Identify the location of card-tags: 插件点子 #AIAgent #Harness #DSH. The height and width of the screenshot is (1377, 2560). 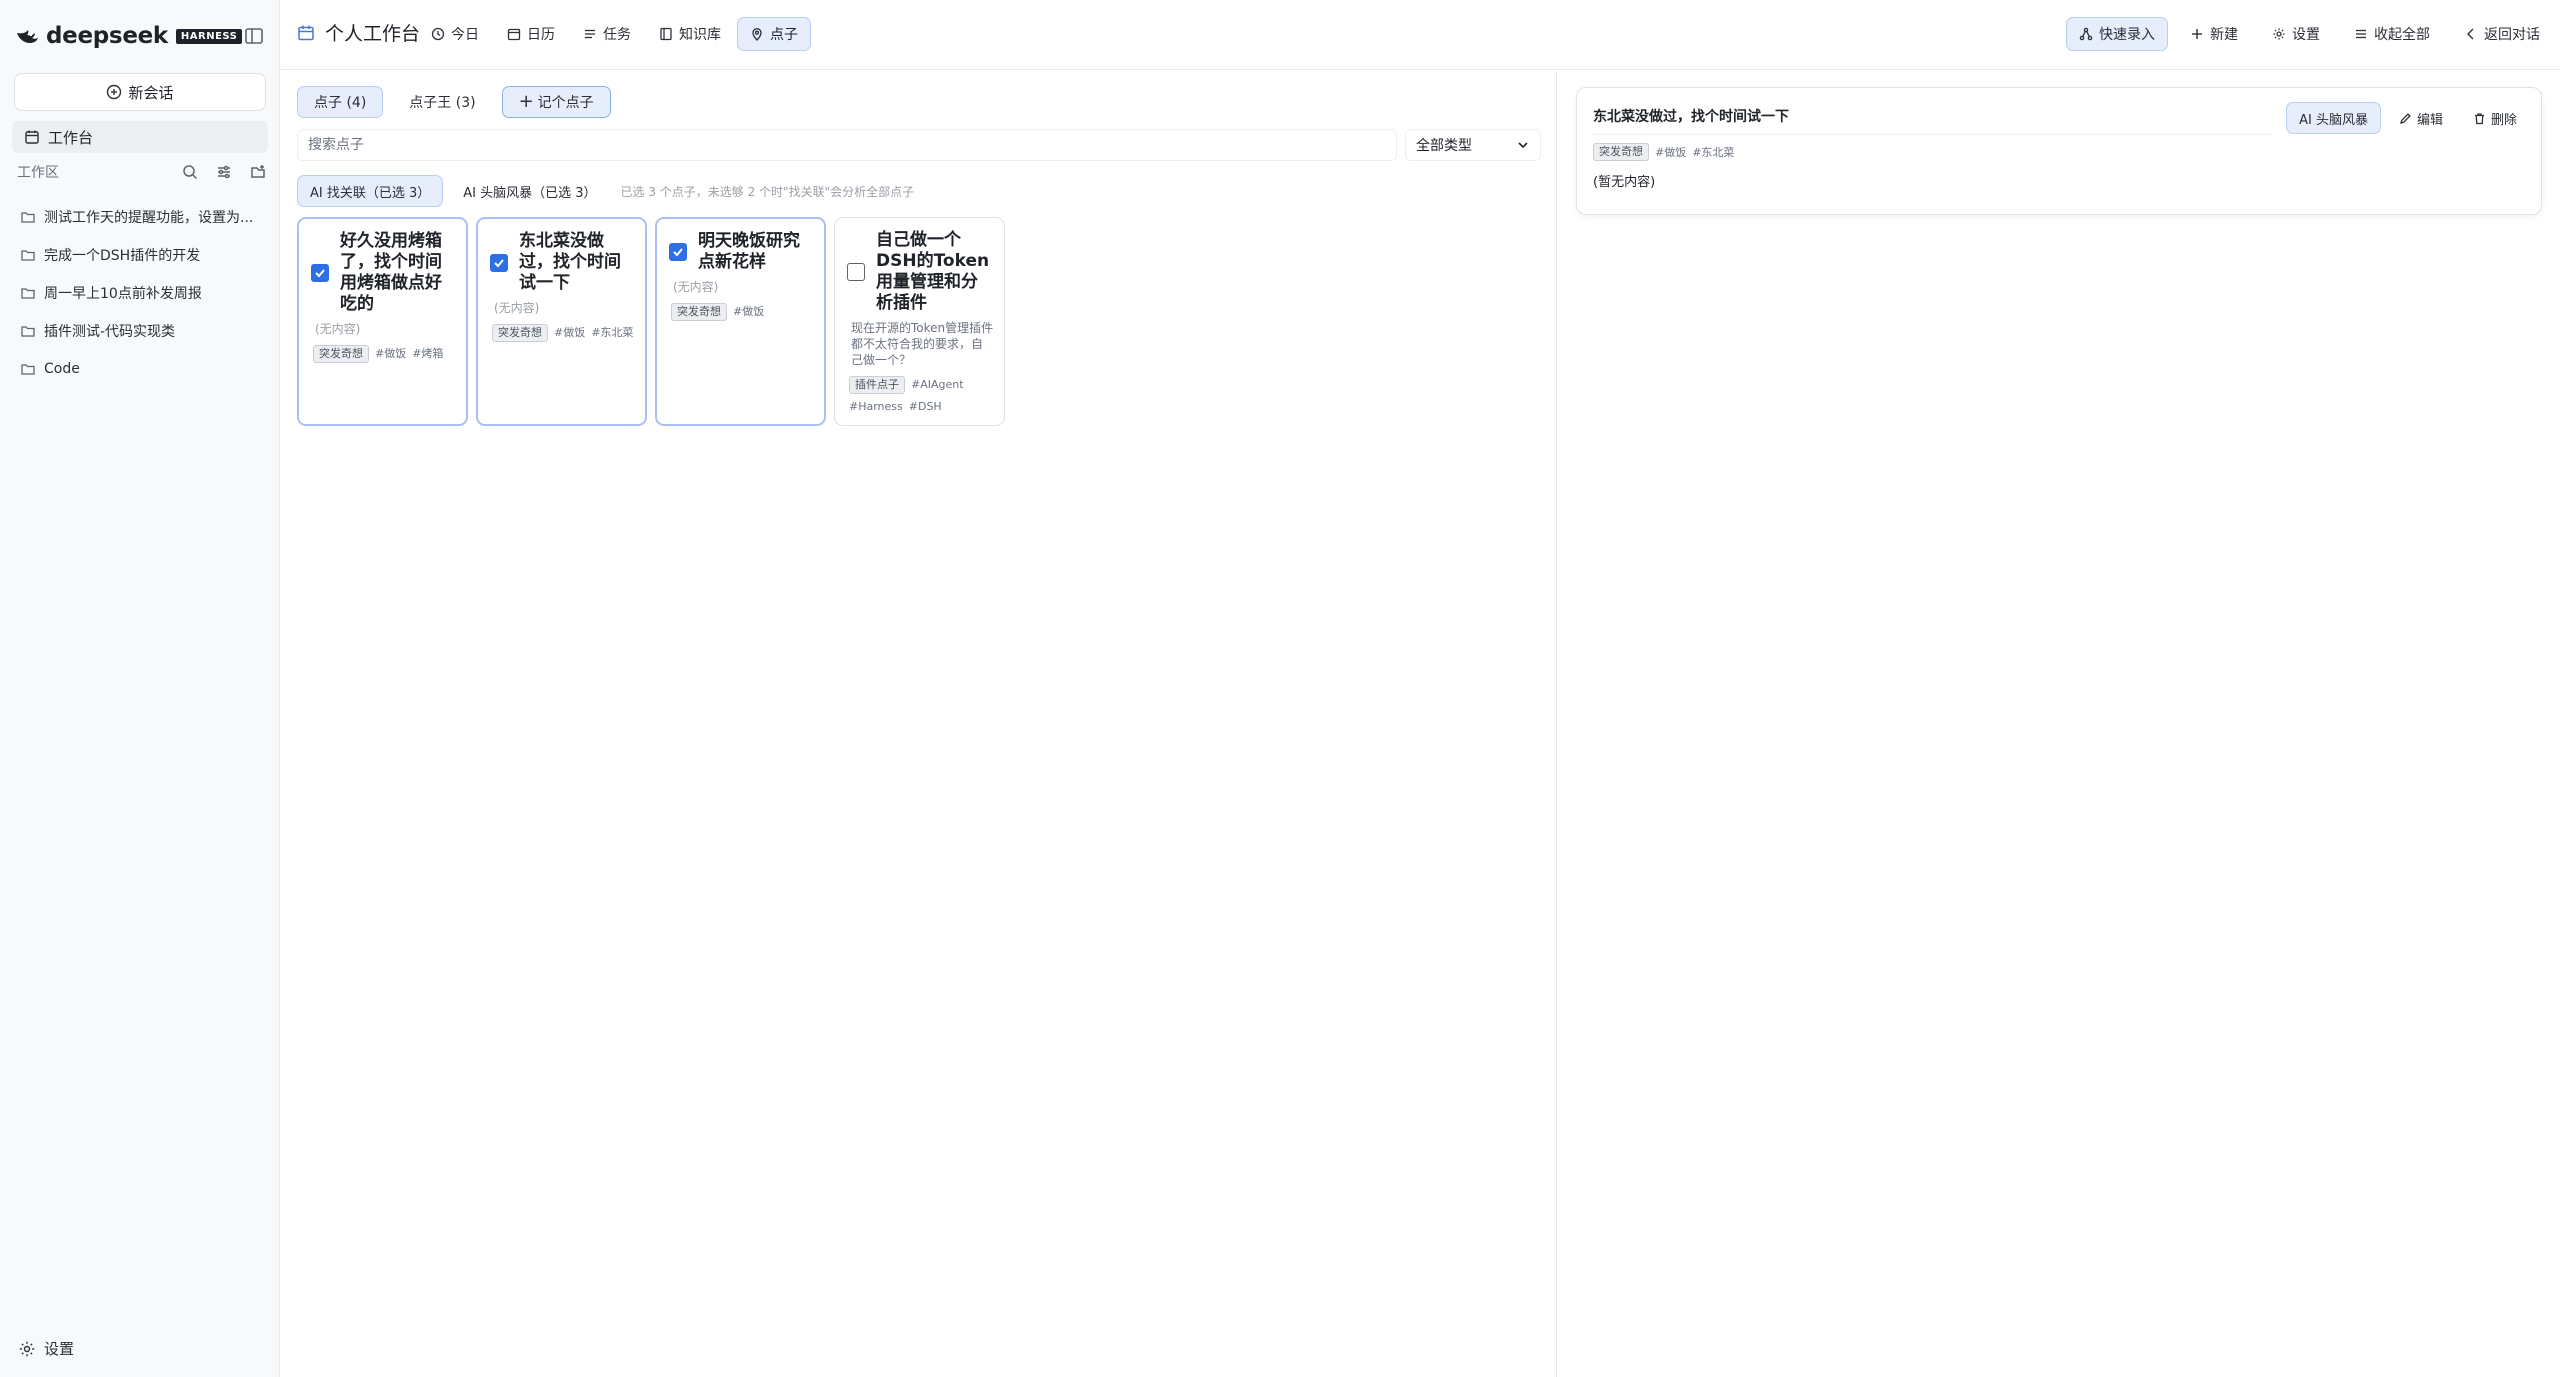
(920, 396).